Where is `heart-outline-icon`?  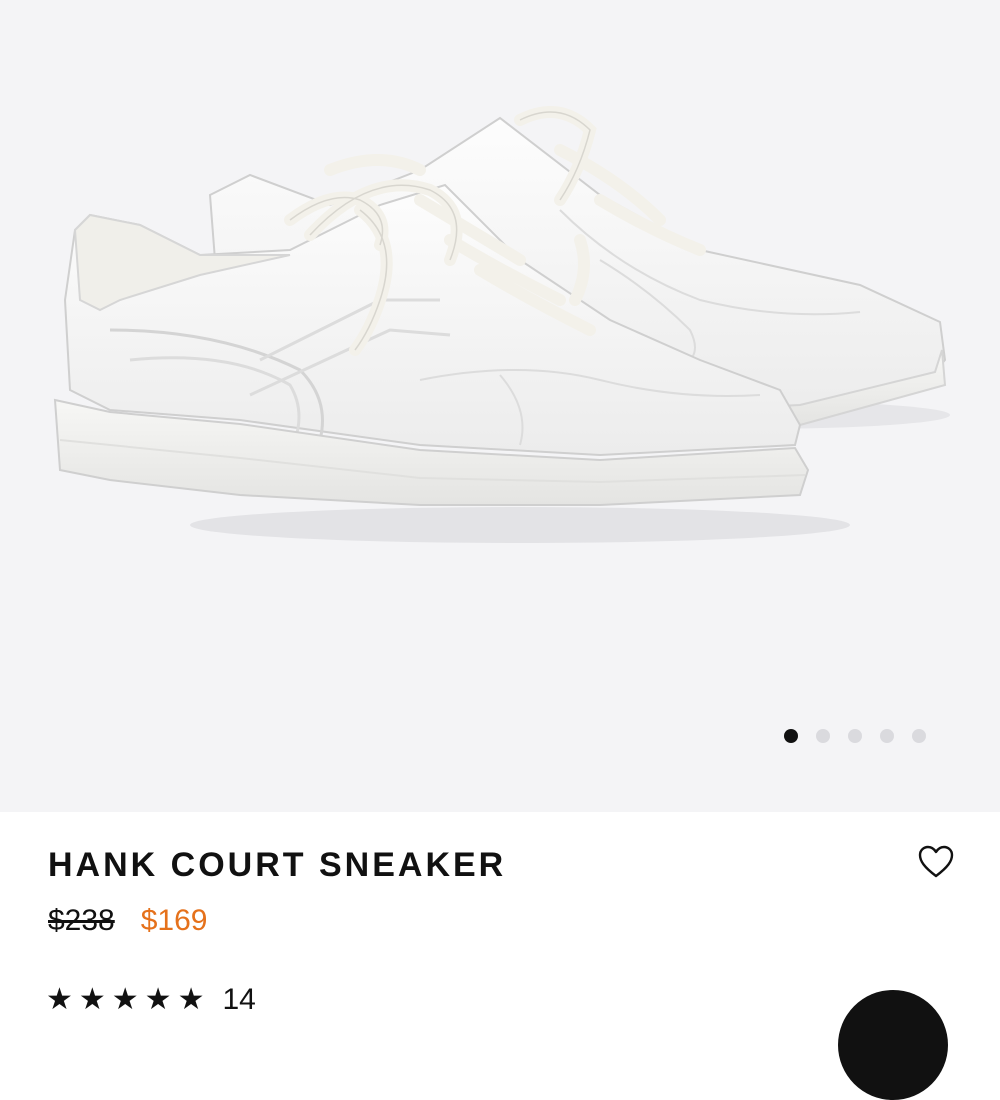
heart-outline-icon is located at coordinates (936, 861).